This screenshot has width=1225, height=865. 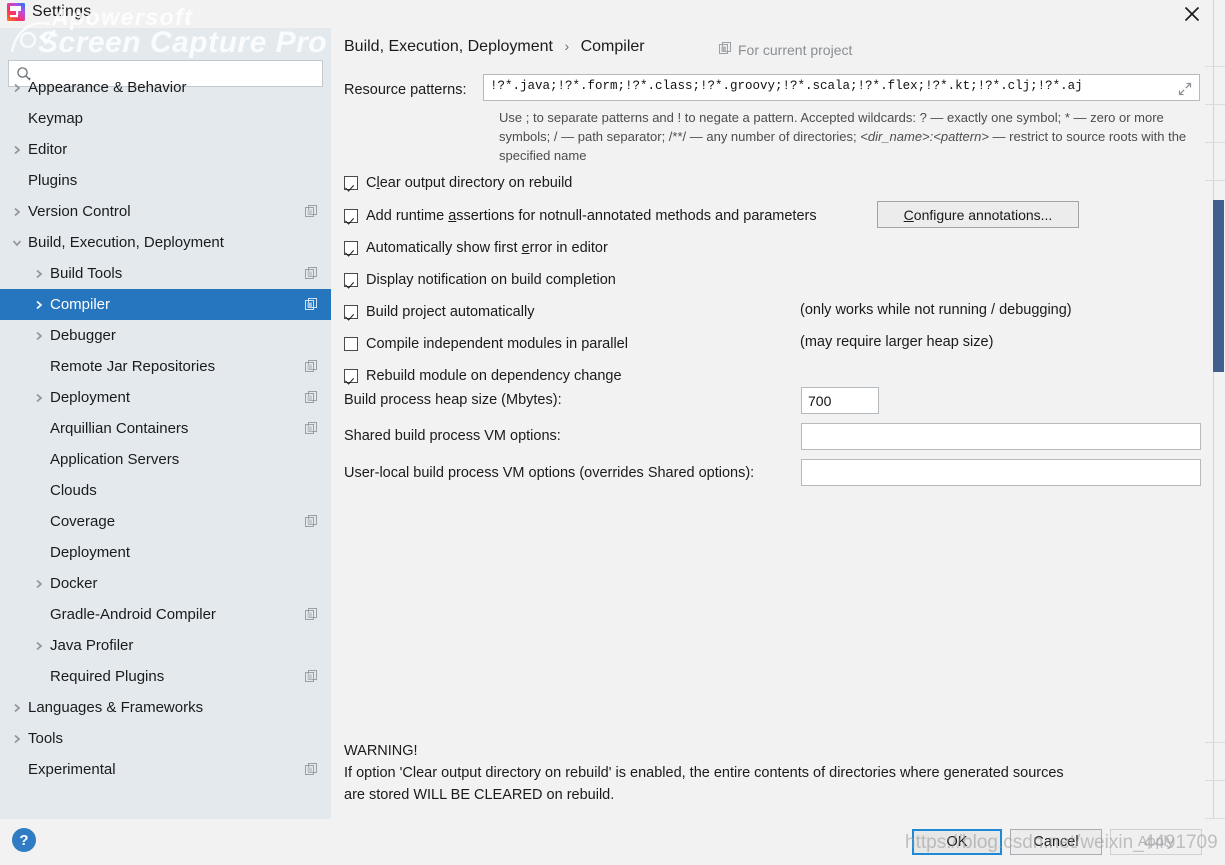 What do you see at coordinates (16, 12) in the screenshot?
I see `intellij-idea-icon` at bounding box center [16, 12].